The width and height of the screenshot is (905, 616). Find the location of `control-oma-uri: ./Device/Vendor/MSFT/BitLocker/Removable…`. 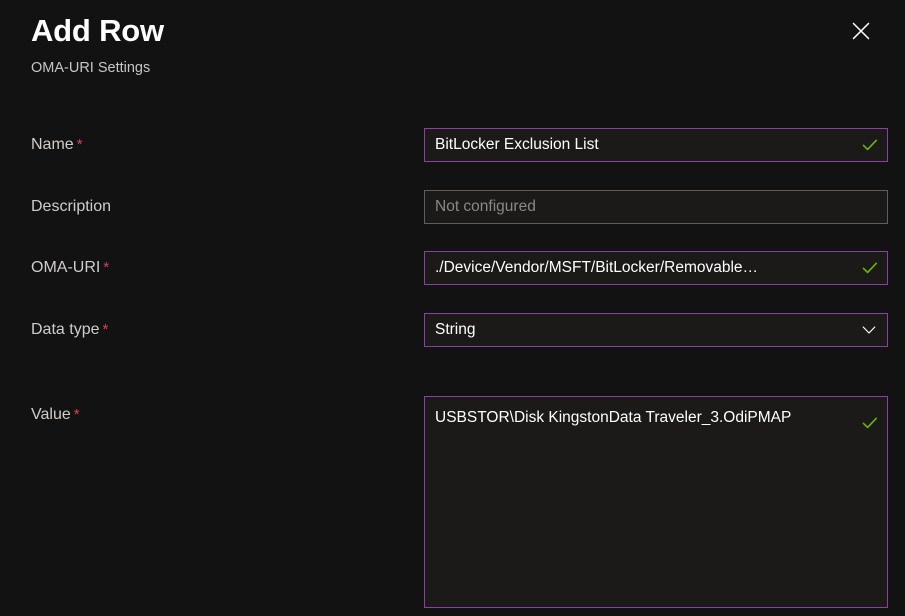

control-oma-uri: ./Device/Vendor/MSFT/BitLocker/Removable… is located at coordinates (656, 268).